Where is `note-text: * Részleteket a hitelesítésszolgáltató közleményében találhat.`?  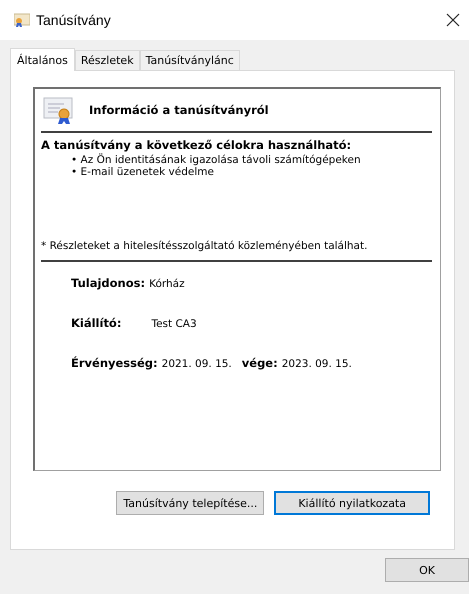 note-text: * Részleteket a hitelesítésszolgáltató közleményében találhat. is located at coordinates (236, 251).